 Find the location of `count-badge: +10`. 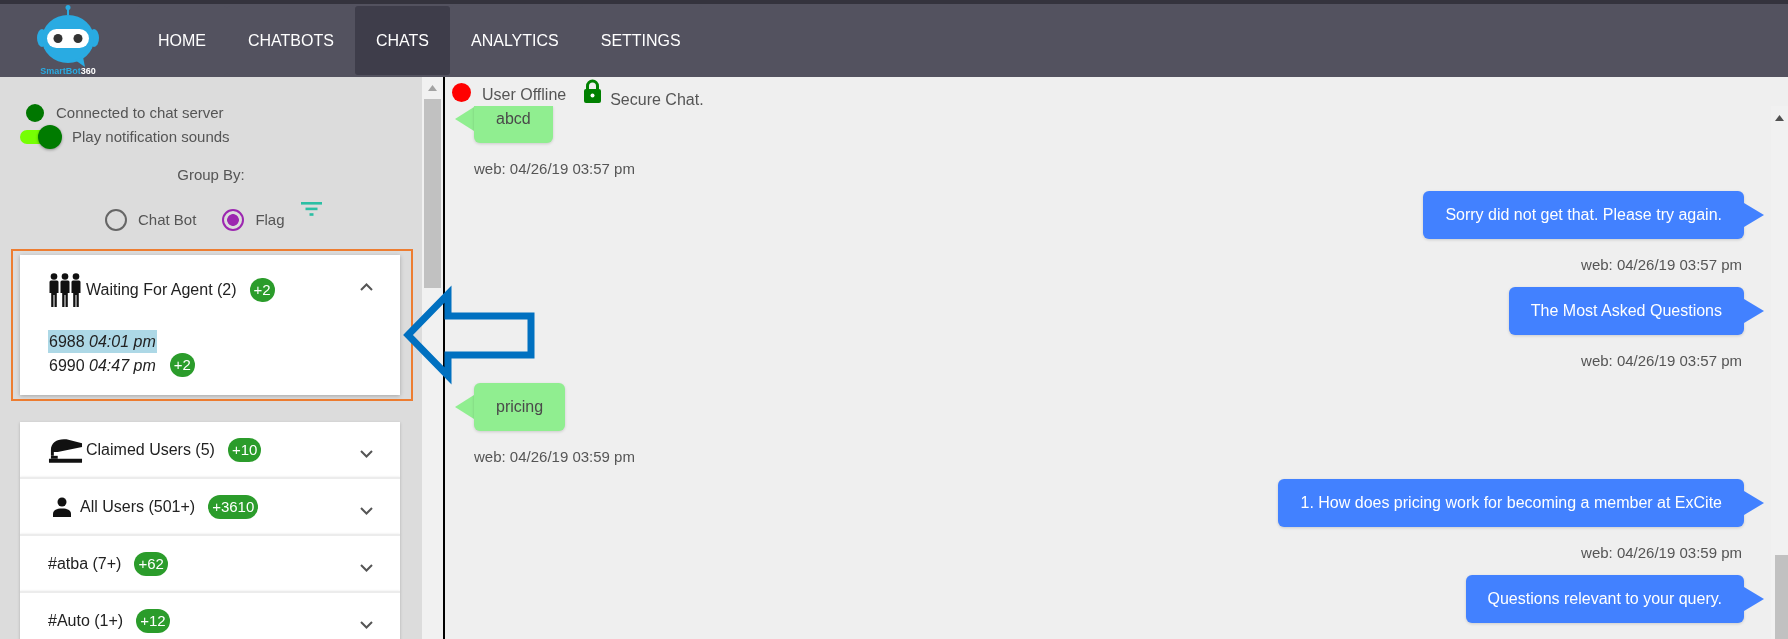

count-badge: +10 is located at coordinates (244, 449).